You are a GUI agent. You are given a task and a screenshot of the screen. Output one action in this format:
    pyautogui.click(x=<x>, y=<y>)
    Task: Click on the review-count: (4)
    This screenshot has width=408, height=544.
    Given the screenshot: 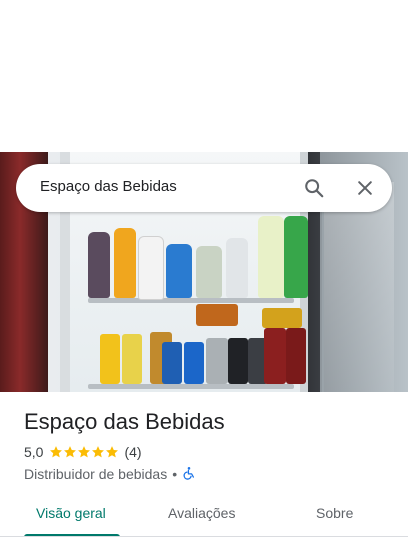 What is the action you would take?
    pyautogui.click(x=132, y=452)
    